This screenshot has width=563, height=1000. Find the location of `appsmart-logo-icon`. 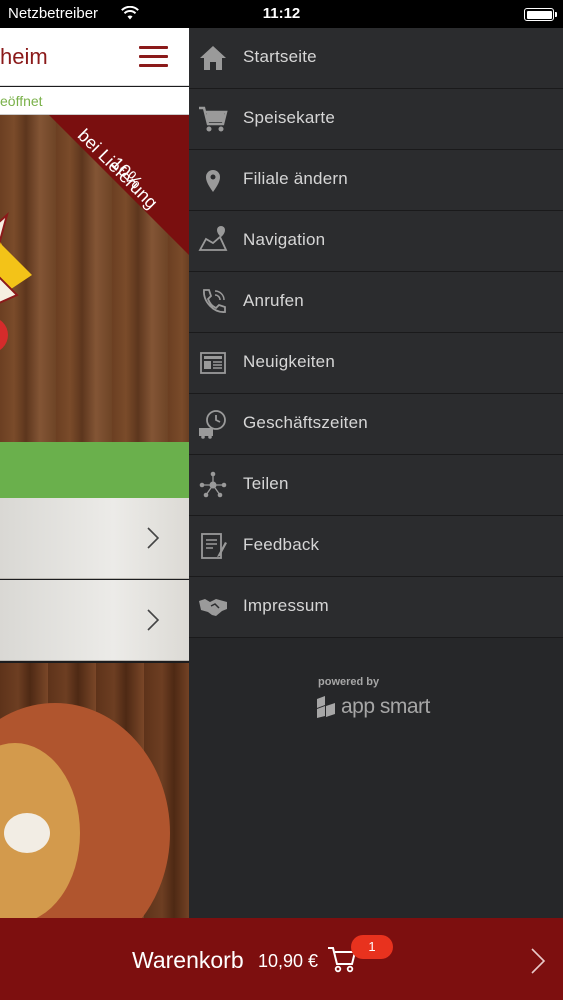

appsmart-logo-icon is located at coordinates (326, 707).